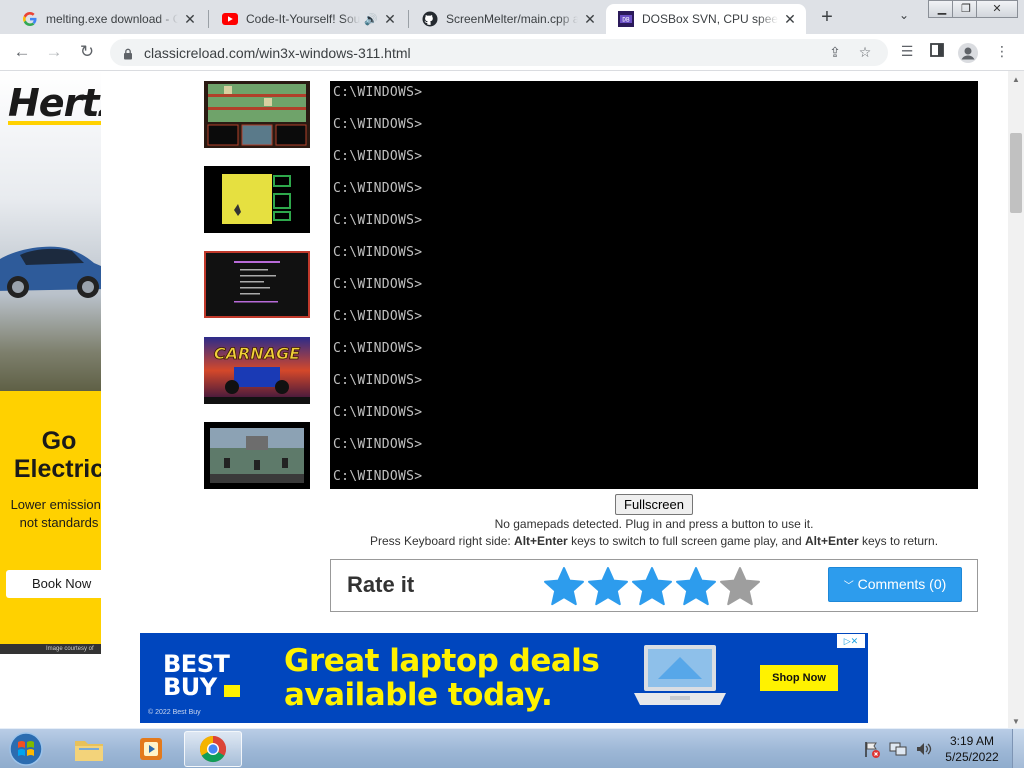  What do you see at coordinates (937, 53) in the screenshot?
I see `side-panel-icon` at bounding box center [937, 53].